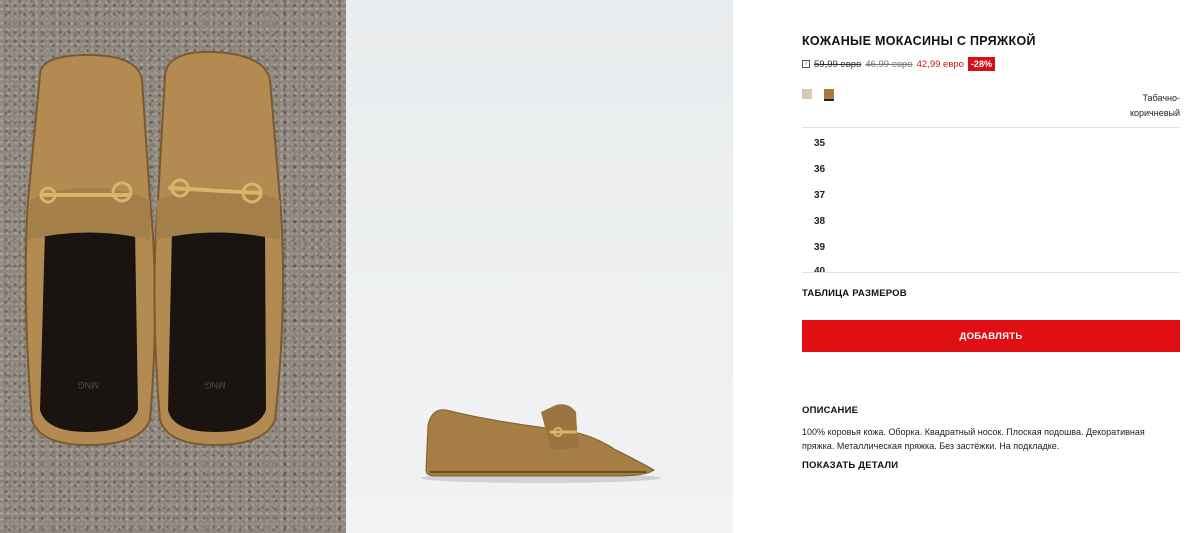 The width and height of the screenshot is (1200, 533). I want to click on size-option-38: 38, so click(819, 221).